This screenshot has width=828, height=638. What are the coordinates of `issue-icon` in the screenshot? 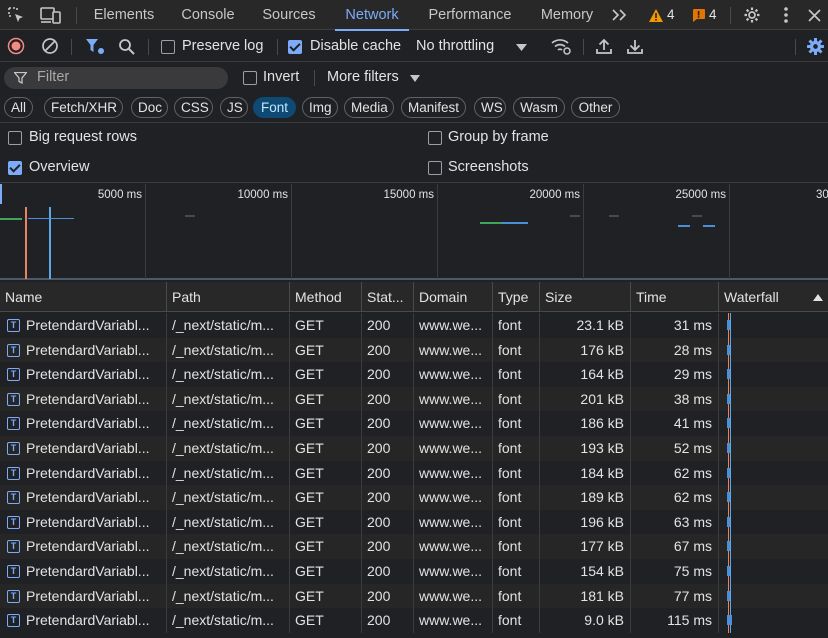 It's located at (698, 15).